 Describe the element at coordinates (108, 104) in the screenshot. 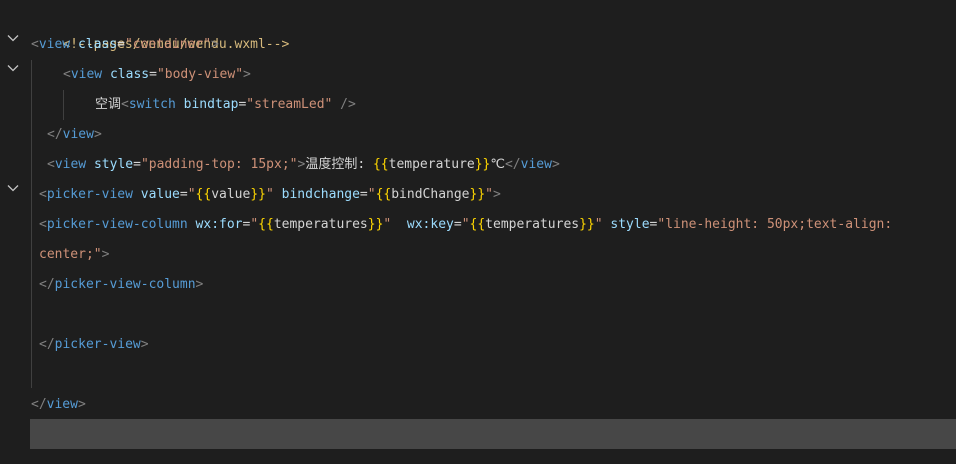

I see `text-content: 空调` at that location.